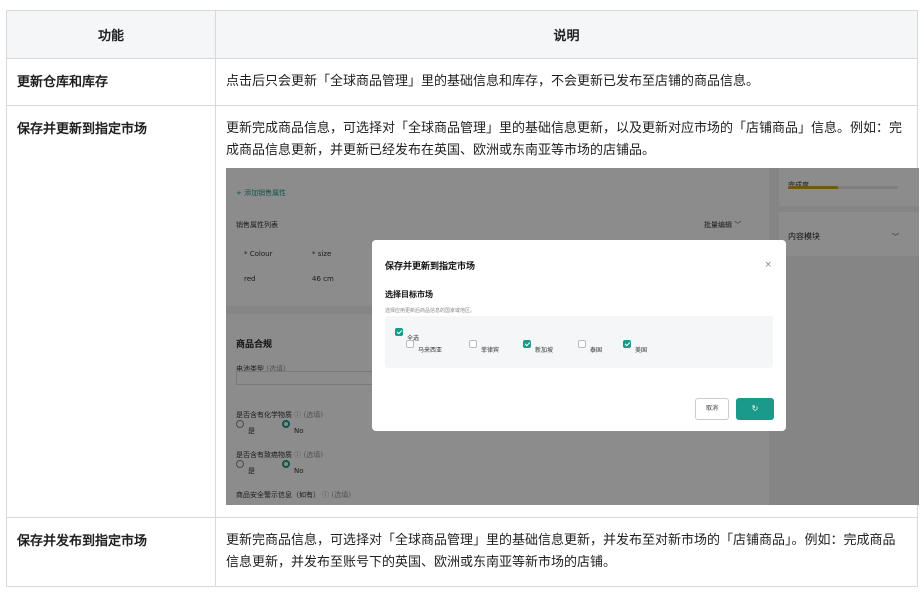 Image resolution: width=924 pixels, height=603 pixels. Describe the element at coordinates (490, 350) in the screenshot. I see `market-label: 菲律宾` at that location.